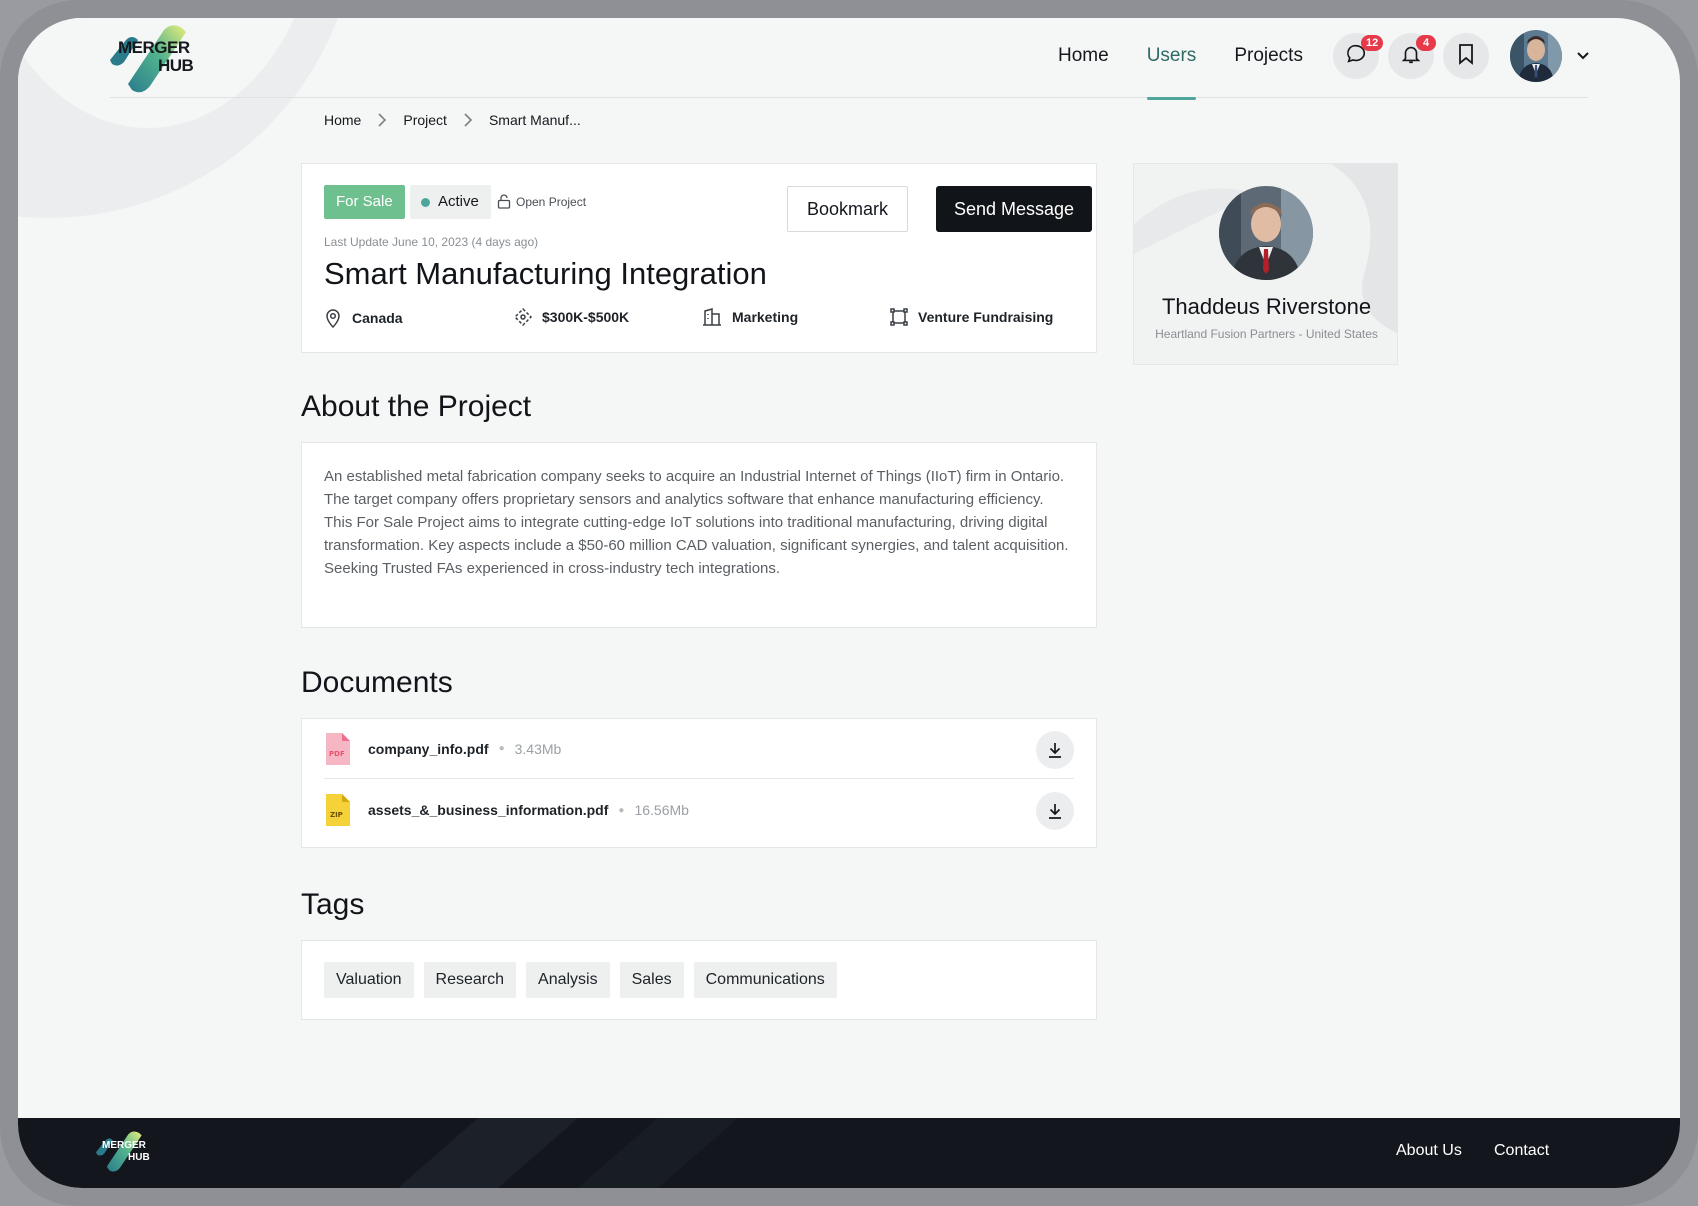 This screenshot has height=1206, width=1698. What do you see at coordinates (377, 682) in the screenshot?
I see `documents-heading: Documents` at bounding box center [377, 682].